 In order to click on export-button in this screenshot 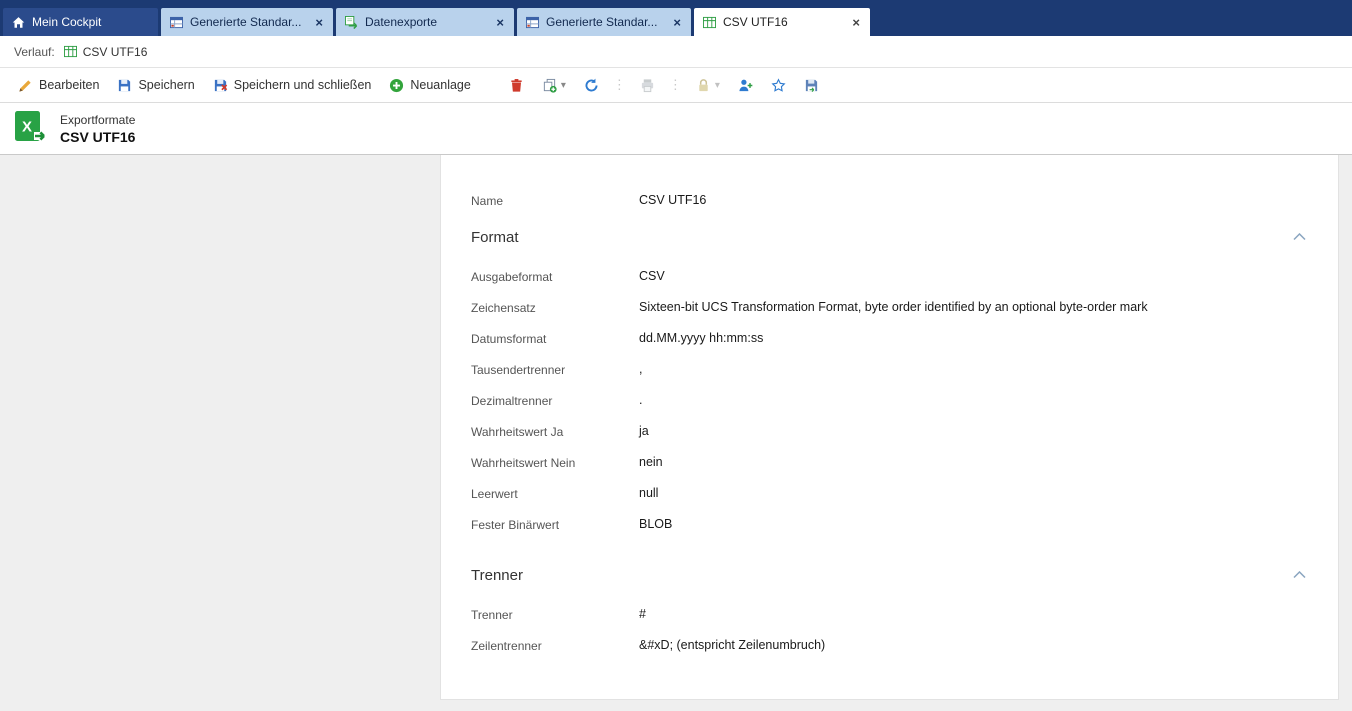, I will do `click(811, 85)`.